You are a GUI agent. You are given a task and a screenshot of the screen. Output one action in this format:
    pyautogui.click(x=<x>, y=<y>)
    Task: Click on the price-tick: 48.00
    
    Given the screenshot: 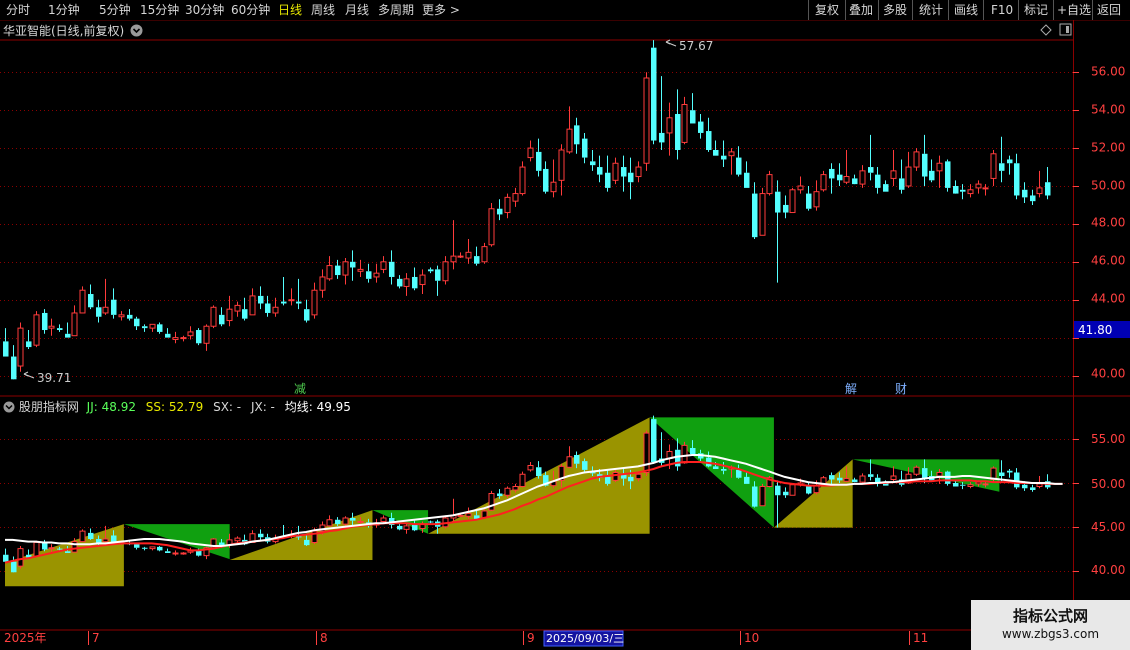 What is the action you would take?
    pyautogui.click(x=1108, y=223)
    